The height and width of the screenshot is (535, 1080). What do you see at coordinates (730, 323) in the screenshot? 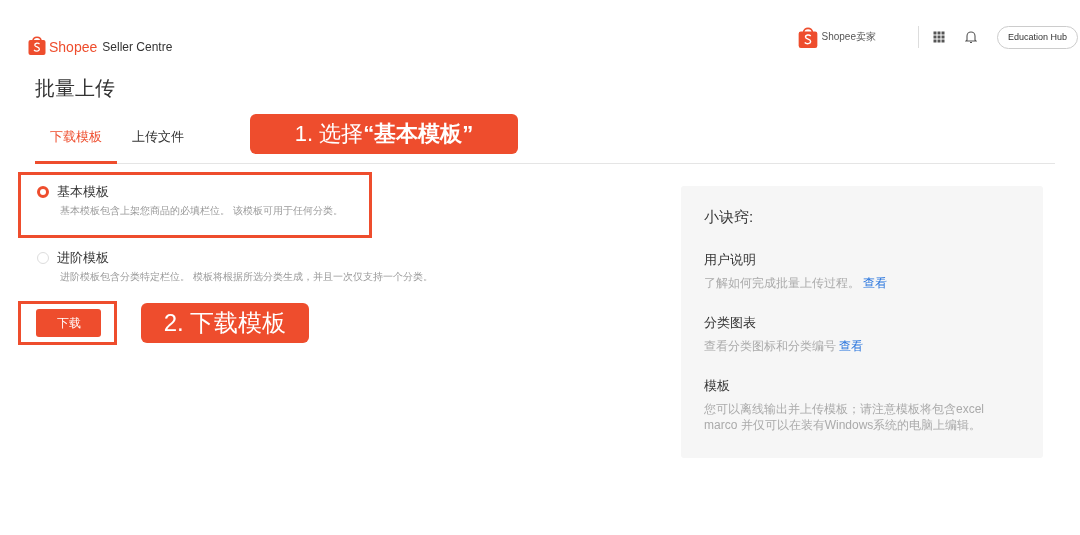
I see `tip-heading: 分类图表` at bounding box center [730, 323].